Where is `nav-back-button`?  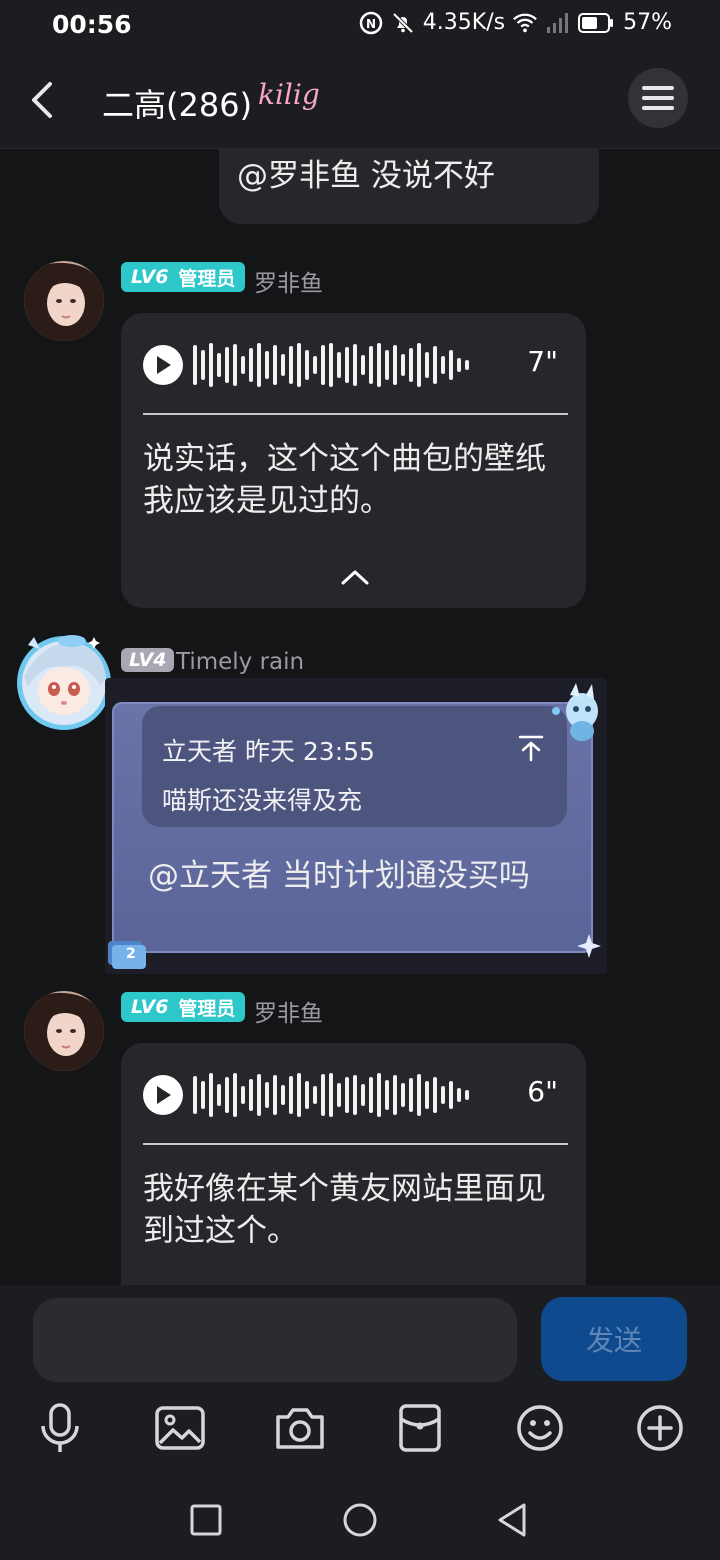 nav-back-button is located at coordinates (512, 1522).